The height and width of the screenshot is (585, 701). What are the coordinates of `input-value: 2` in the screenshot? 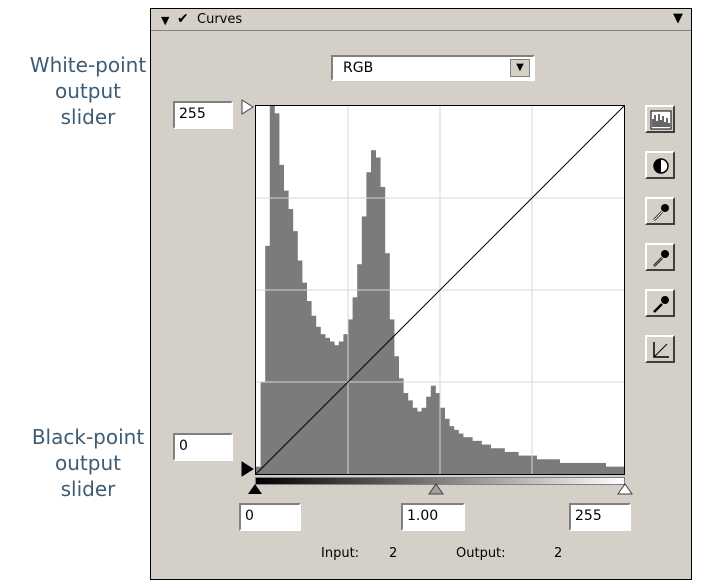 It's located at (393, 553).